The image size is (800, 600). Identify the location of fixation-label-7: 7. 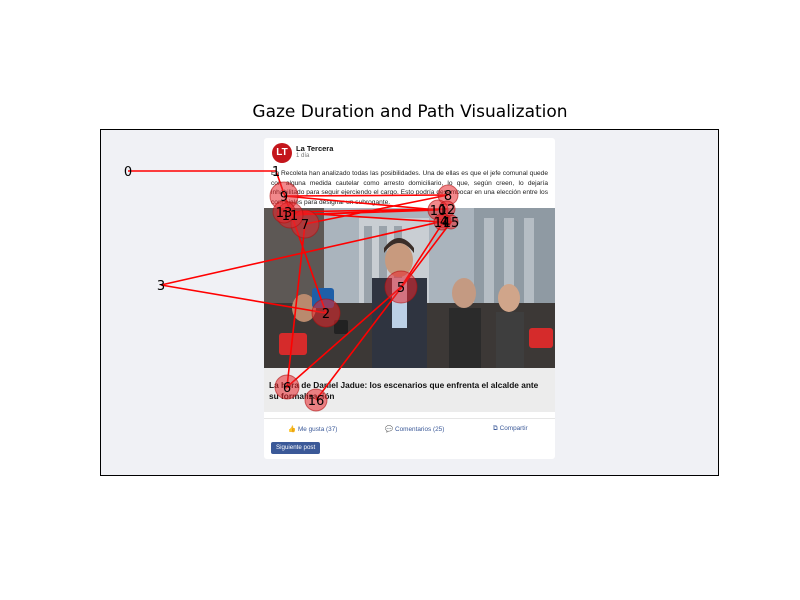
(305, 225).